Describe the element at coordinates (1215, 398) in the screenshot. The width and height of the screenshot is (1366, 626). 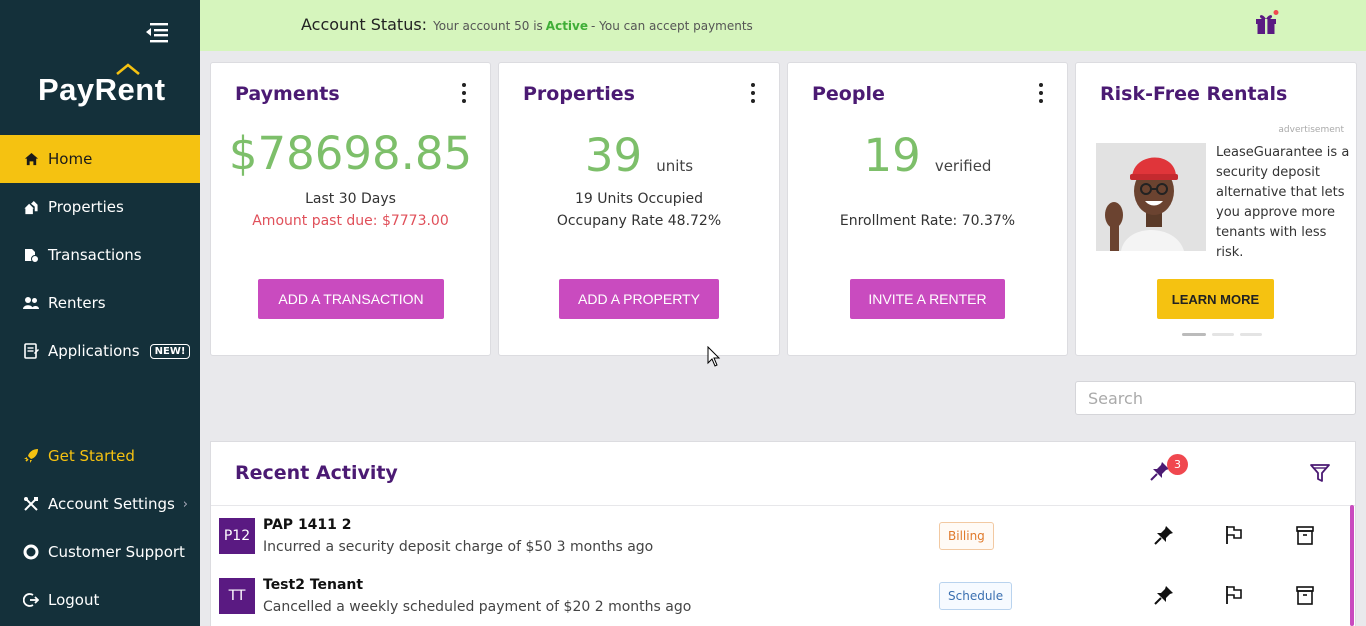
I see `search-input` at that location.